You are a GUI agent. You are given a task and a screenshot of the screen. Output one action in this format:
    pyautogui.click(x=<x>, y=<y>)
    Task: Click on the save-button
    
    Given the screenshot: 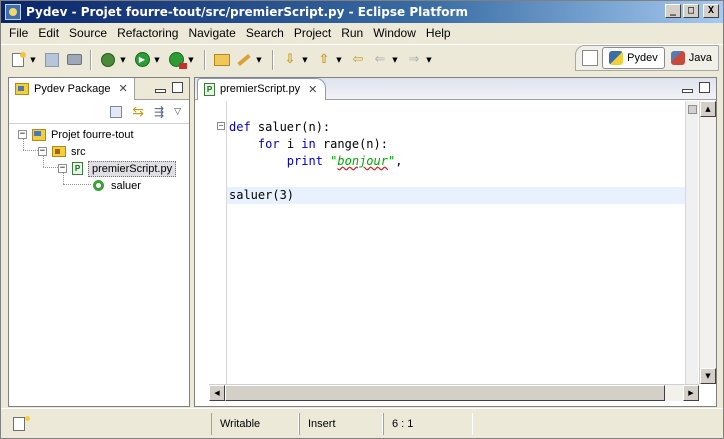 What is the action you would take?
    pyautogui.click(x=52, y=60)
    